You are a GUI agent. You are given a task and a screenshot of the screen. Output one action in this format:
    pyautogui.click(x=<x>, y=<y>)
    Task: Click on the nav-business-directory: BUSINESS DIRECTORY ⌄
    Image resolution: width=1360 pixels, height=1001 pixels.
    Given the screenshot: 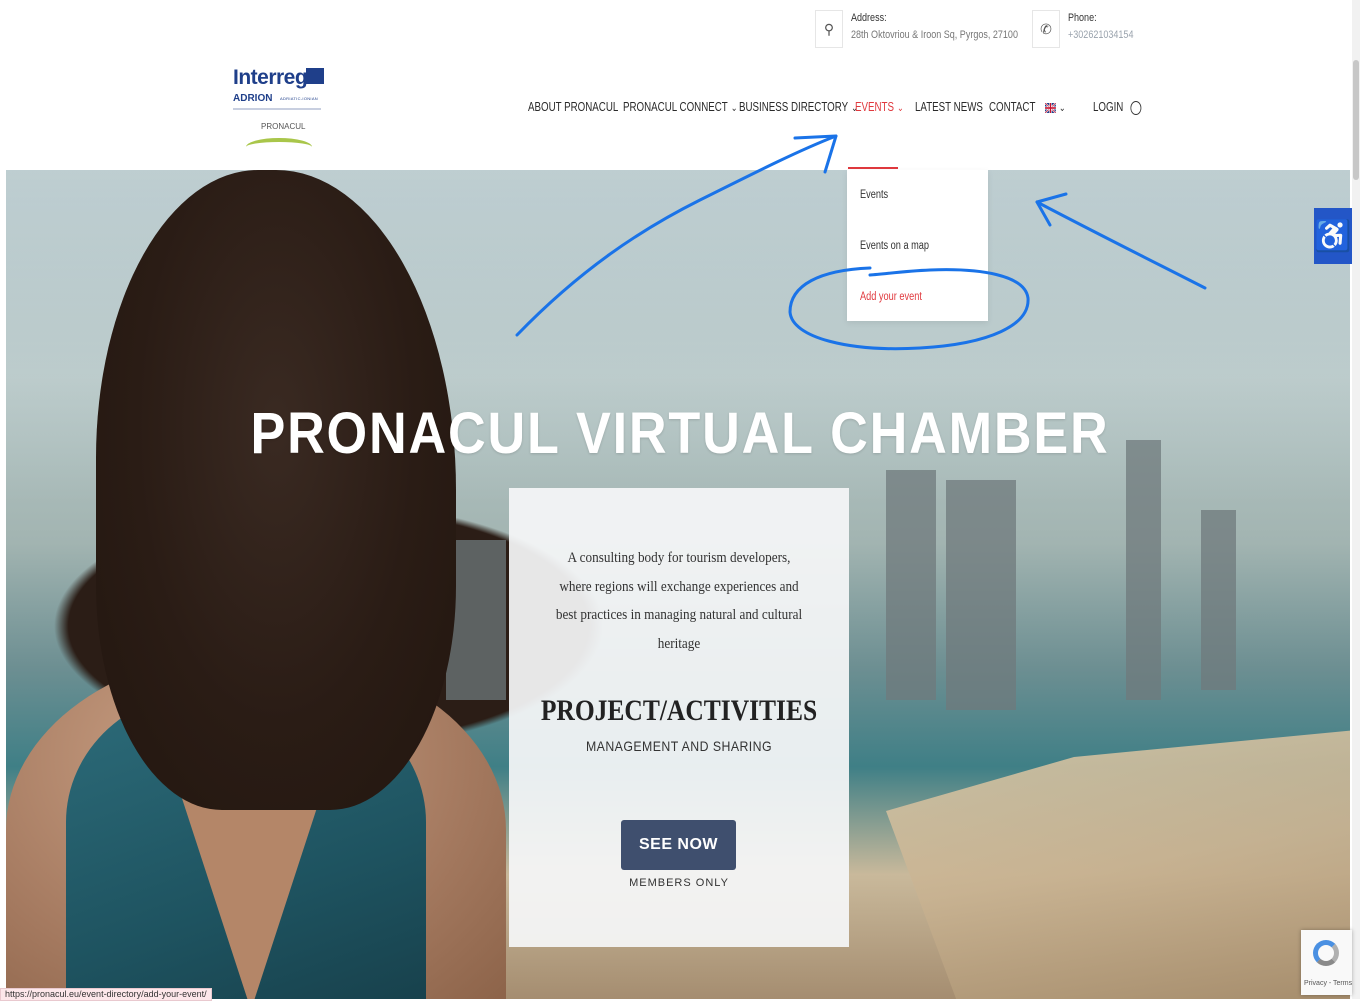 What is the action you would take?
    pyautogui.click(x=798, y=107)
    